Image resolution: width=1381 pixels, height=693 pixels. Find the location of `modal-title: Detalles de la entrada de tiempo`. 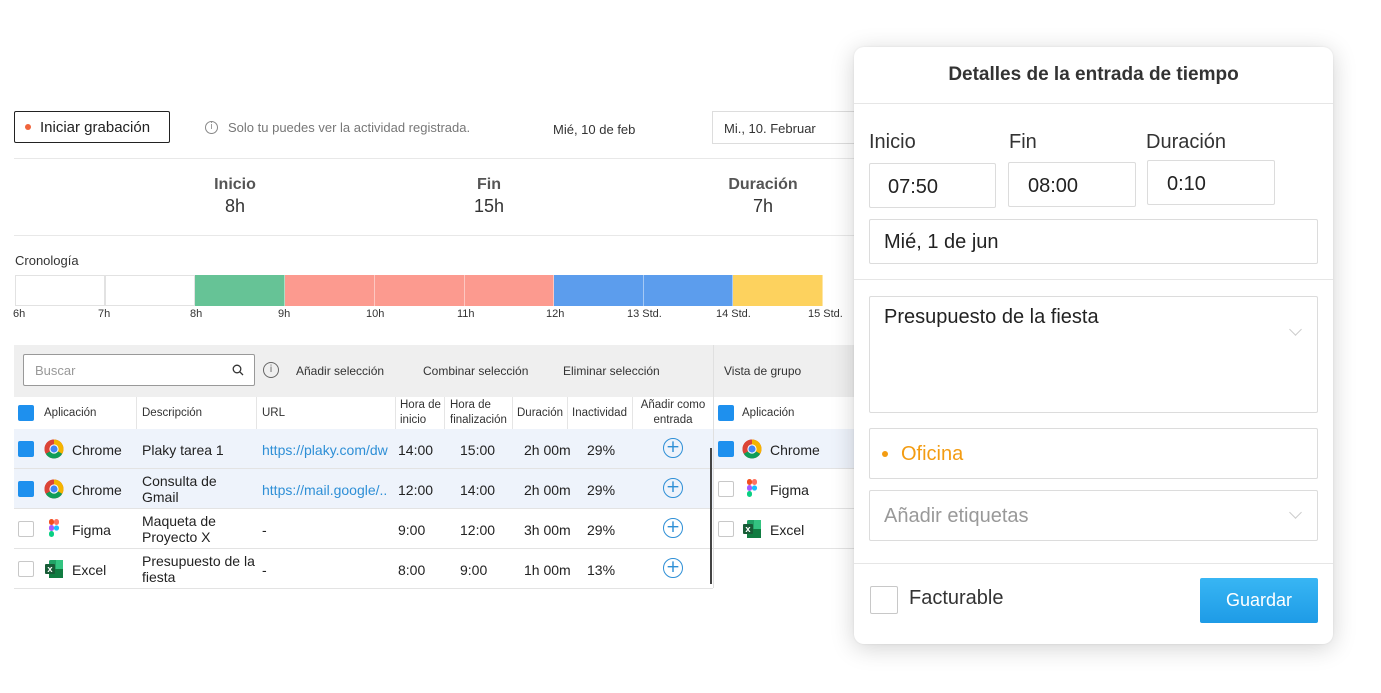

modal-title: Detalles de la entrada de tiempo is located at coordinates (1093, 74).